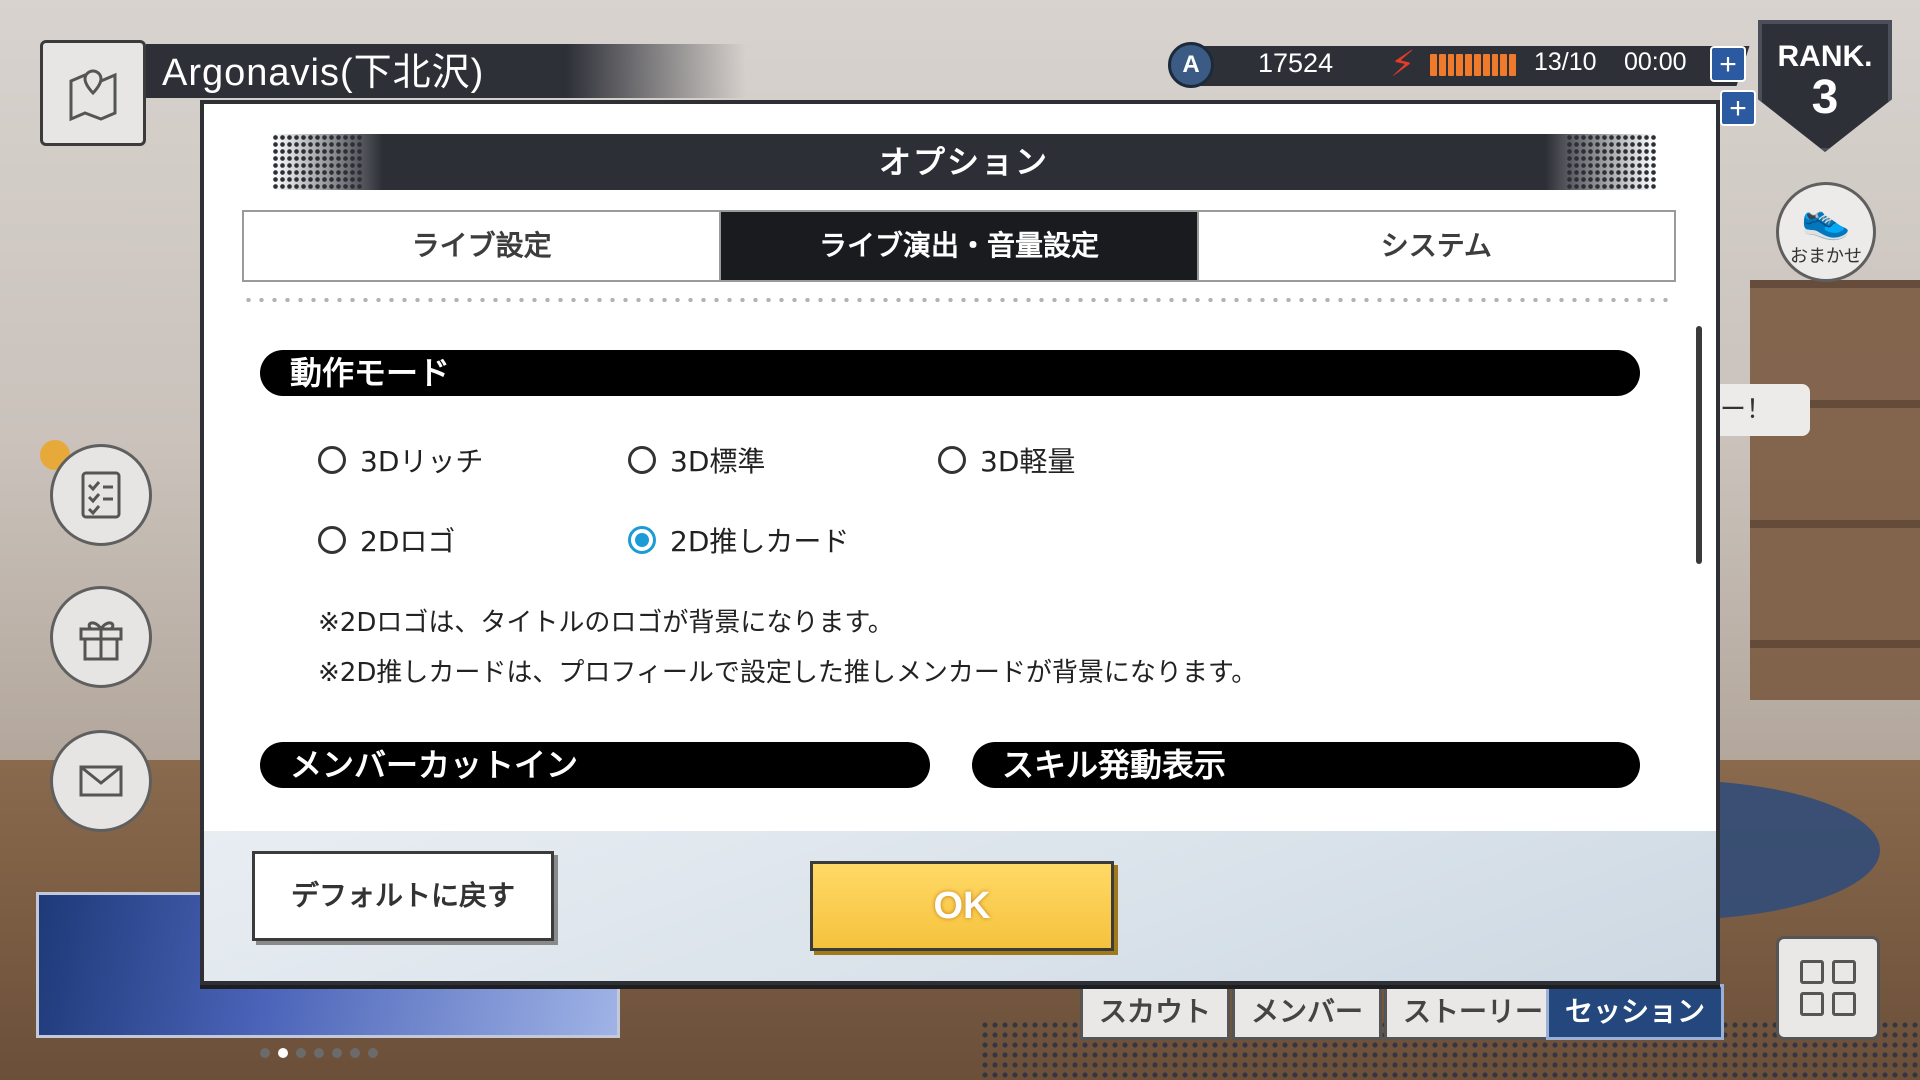 The height and width of the screenshot is (1080, 1920). What do you see at coordinates (1825, 56) in the screenshot?
I see `rank-label: RANK.` at bounding box center [1825, 56].